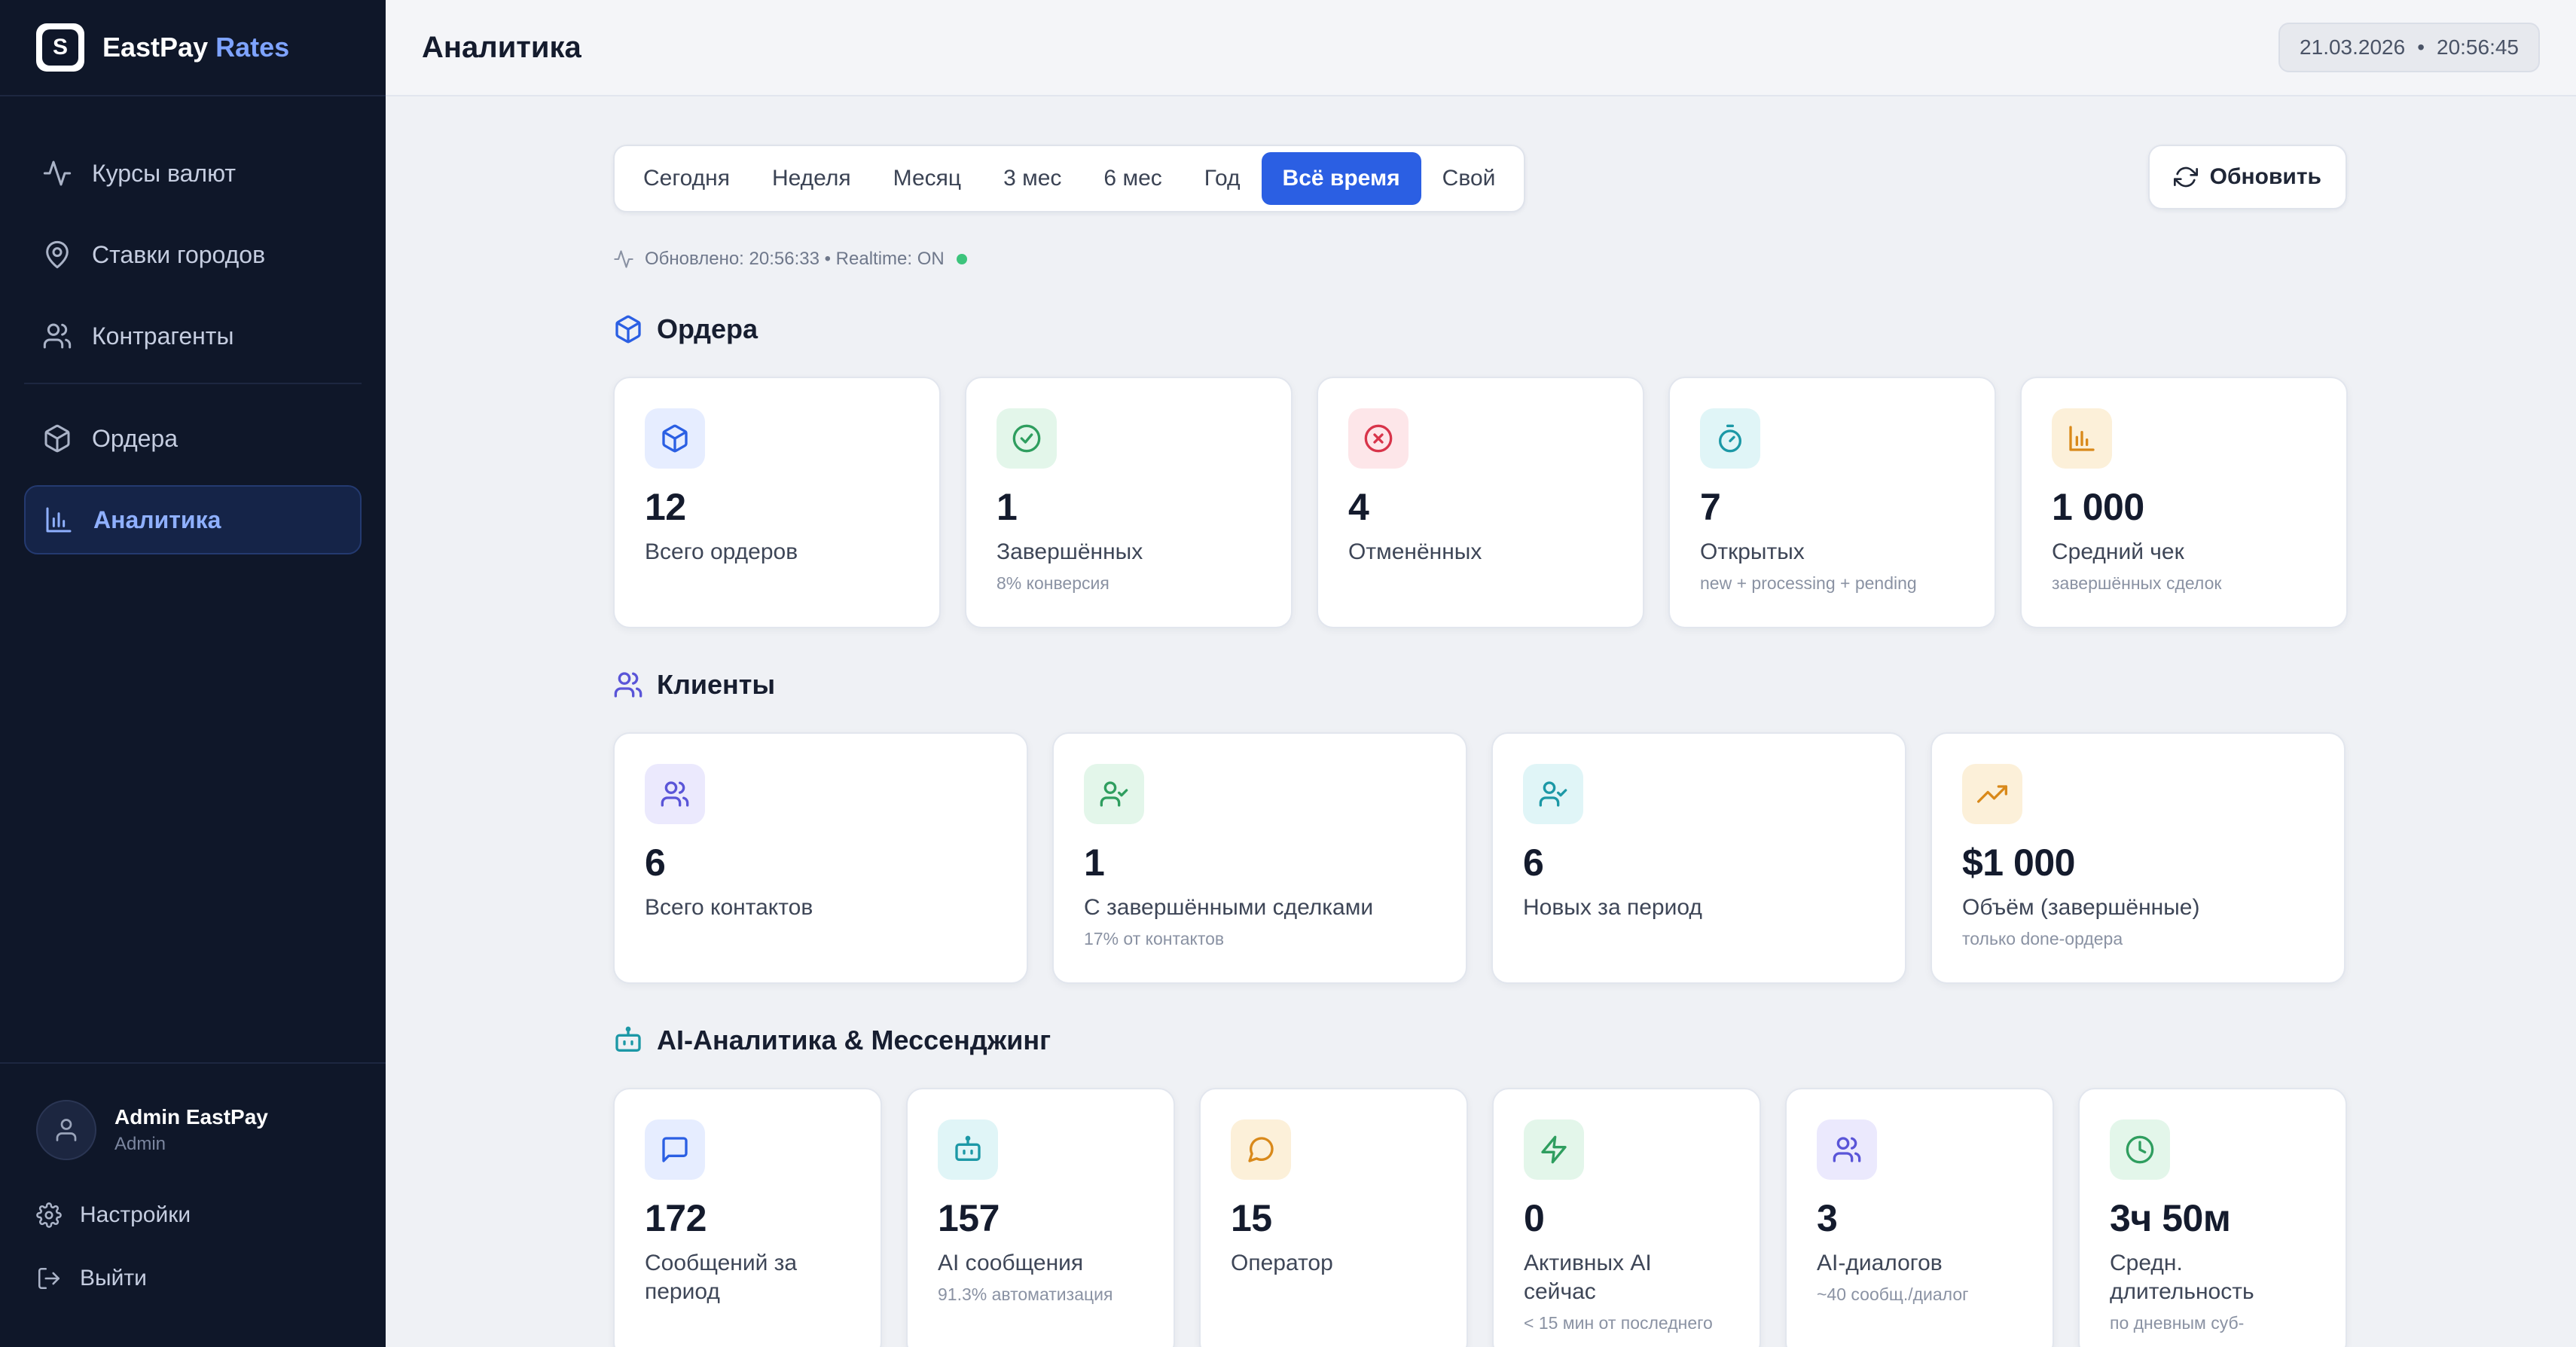 Image resolution: width=2576 pixels, height=1347 pixels. I want to click on card-subtext: < 15 мин от последнего, so click(1619, 1323).